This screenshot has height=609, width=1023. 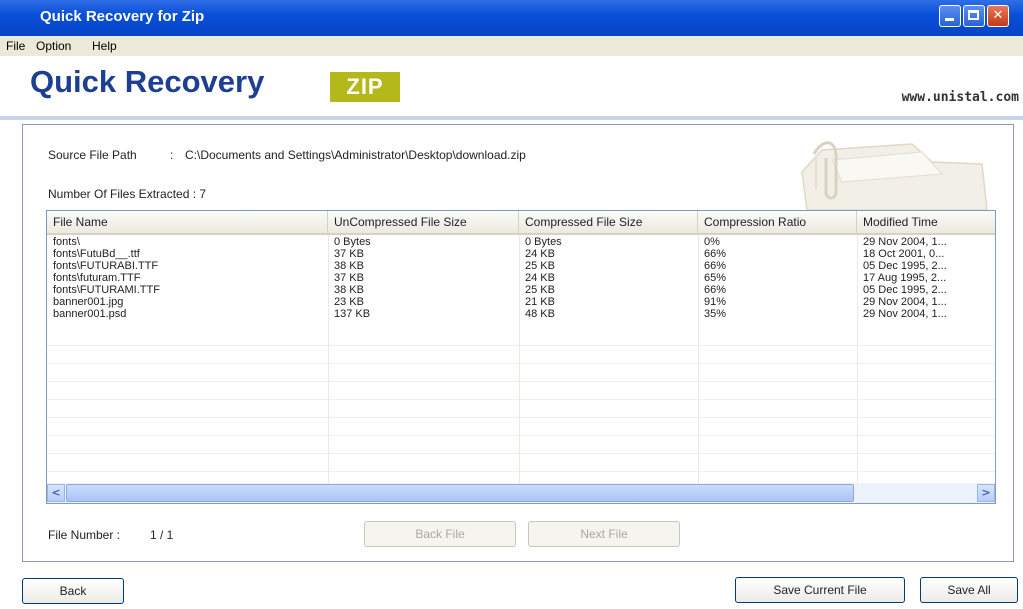 I want to click on menu-bar: File Option Help, so click(x=511, y=46).